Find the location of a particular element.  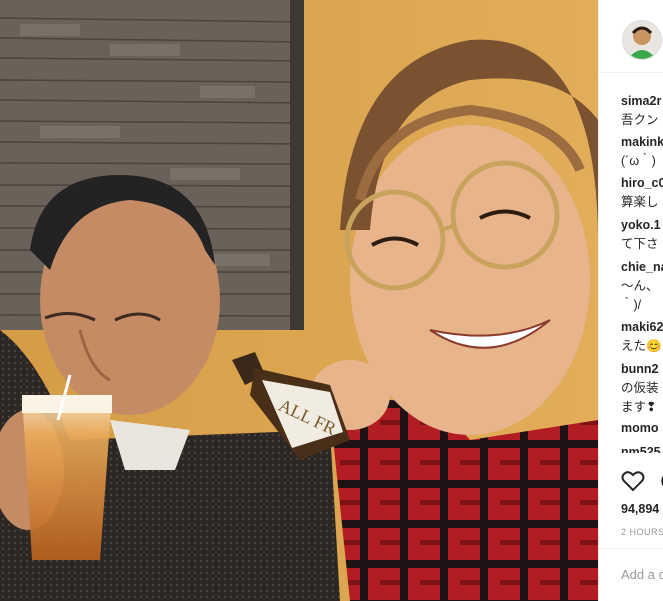

comment-username: bunn2 is located at coordinates (642, 369).